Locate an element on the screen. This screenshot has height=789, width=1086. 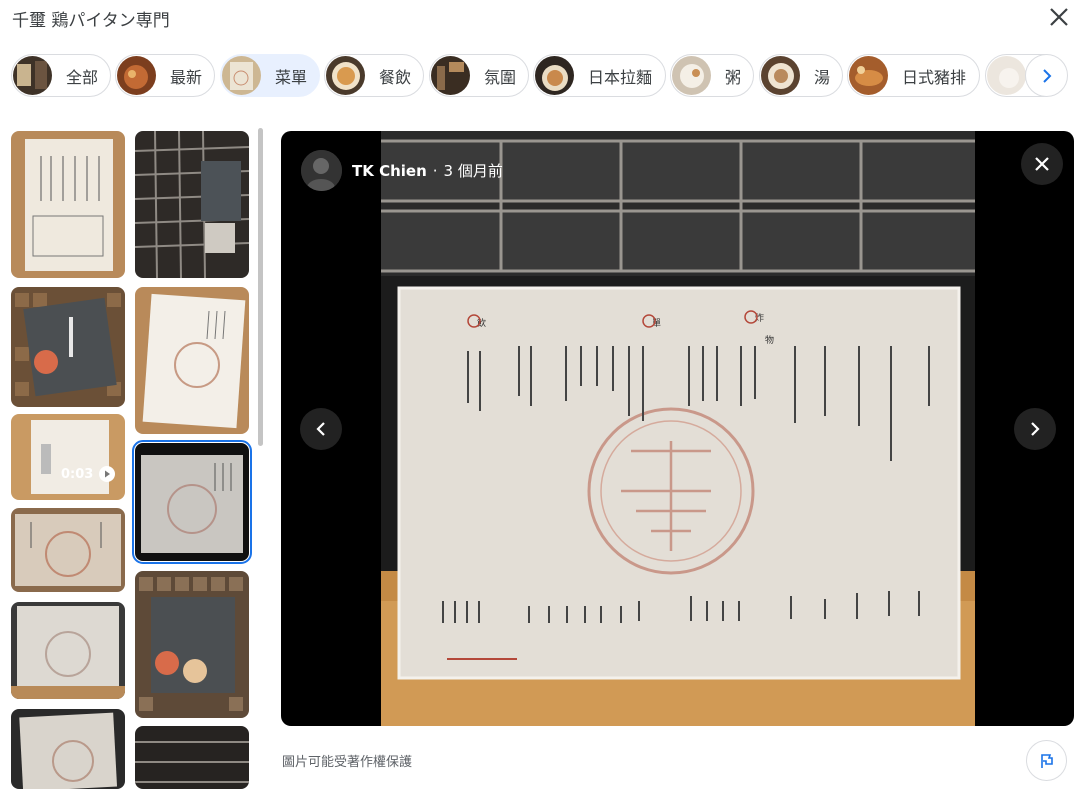
chip-label: 湯 is located at coordinates (822, 77).